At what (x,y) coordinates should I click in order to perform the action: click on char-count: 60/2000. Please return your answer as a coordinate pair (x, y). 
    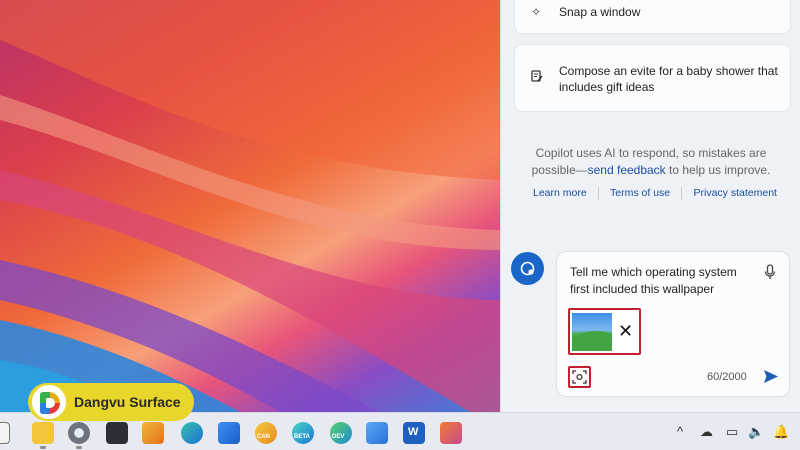
    Looking at the image, I should click on (727, 377).